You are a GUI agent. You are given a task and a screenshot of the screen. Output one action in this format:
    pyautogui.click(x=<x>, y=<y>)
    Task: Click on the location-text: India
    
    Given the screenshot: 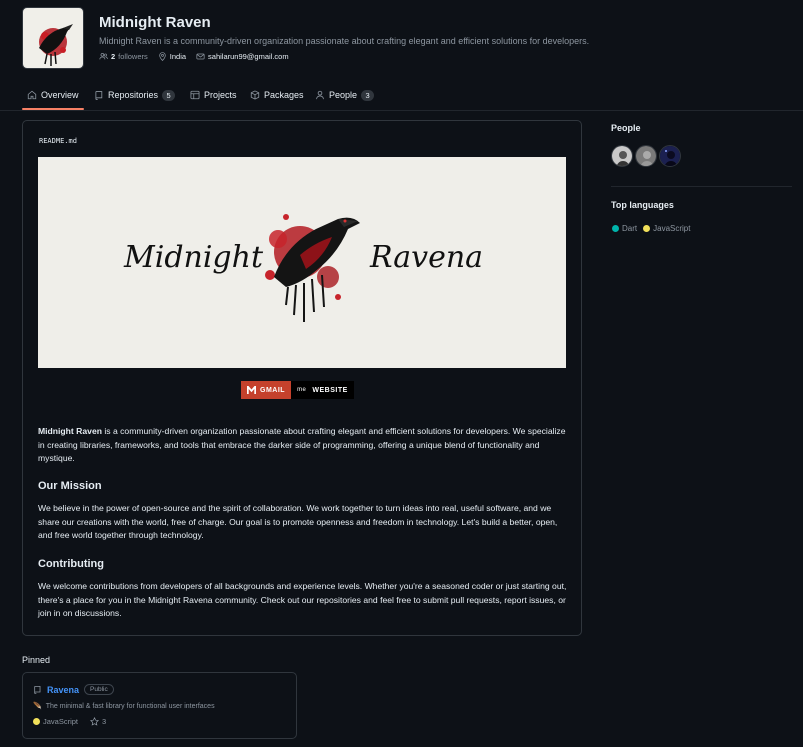 What is the action you would take?
    pyautogui.click(x=178, y=56)
    